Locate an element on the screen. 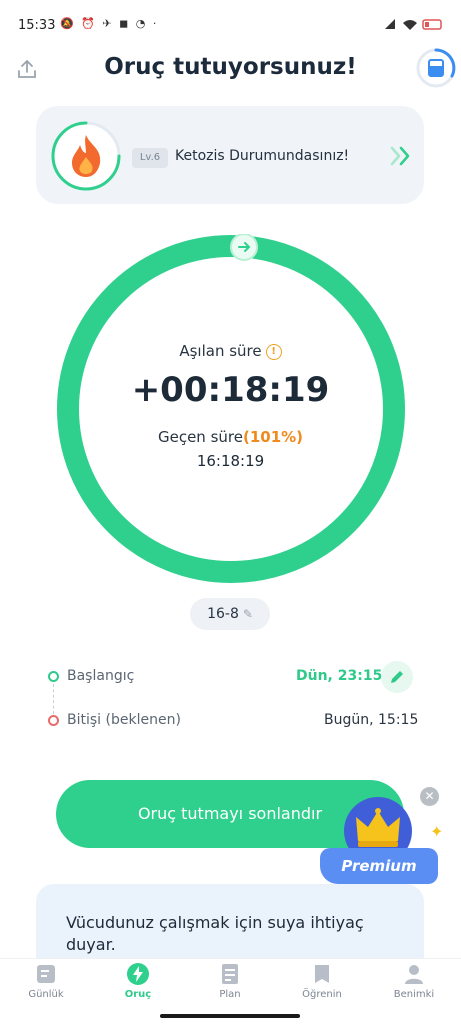 The width and height of the screenshot is (461, 1024). end-dot is located at coordinates (53, 720).